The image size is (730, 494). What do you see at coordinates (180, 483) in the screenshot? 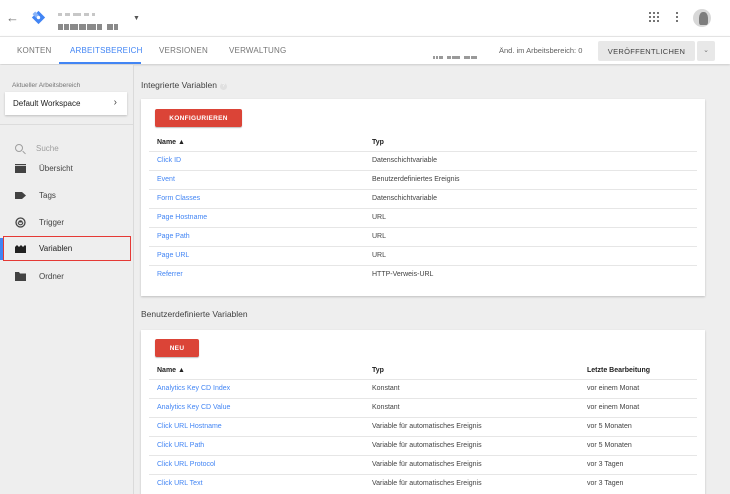
I see `variable-link: Click URL Text` at bounding box center [180, 483].